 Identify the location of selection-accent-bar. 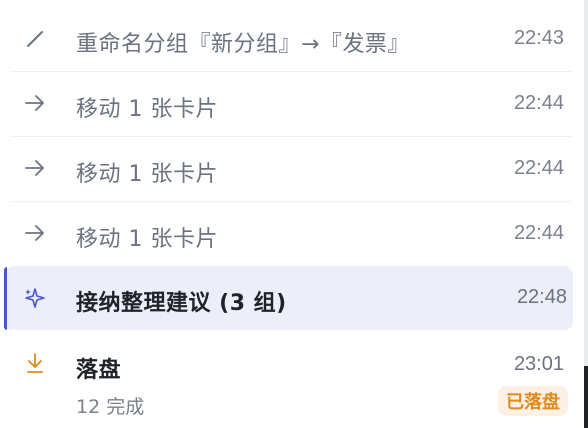
(5, 298).